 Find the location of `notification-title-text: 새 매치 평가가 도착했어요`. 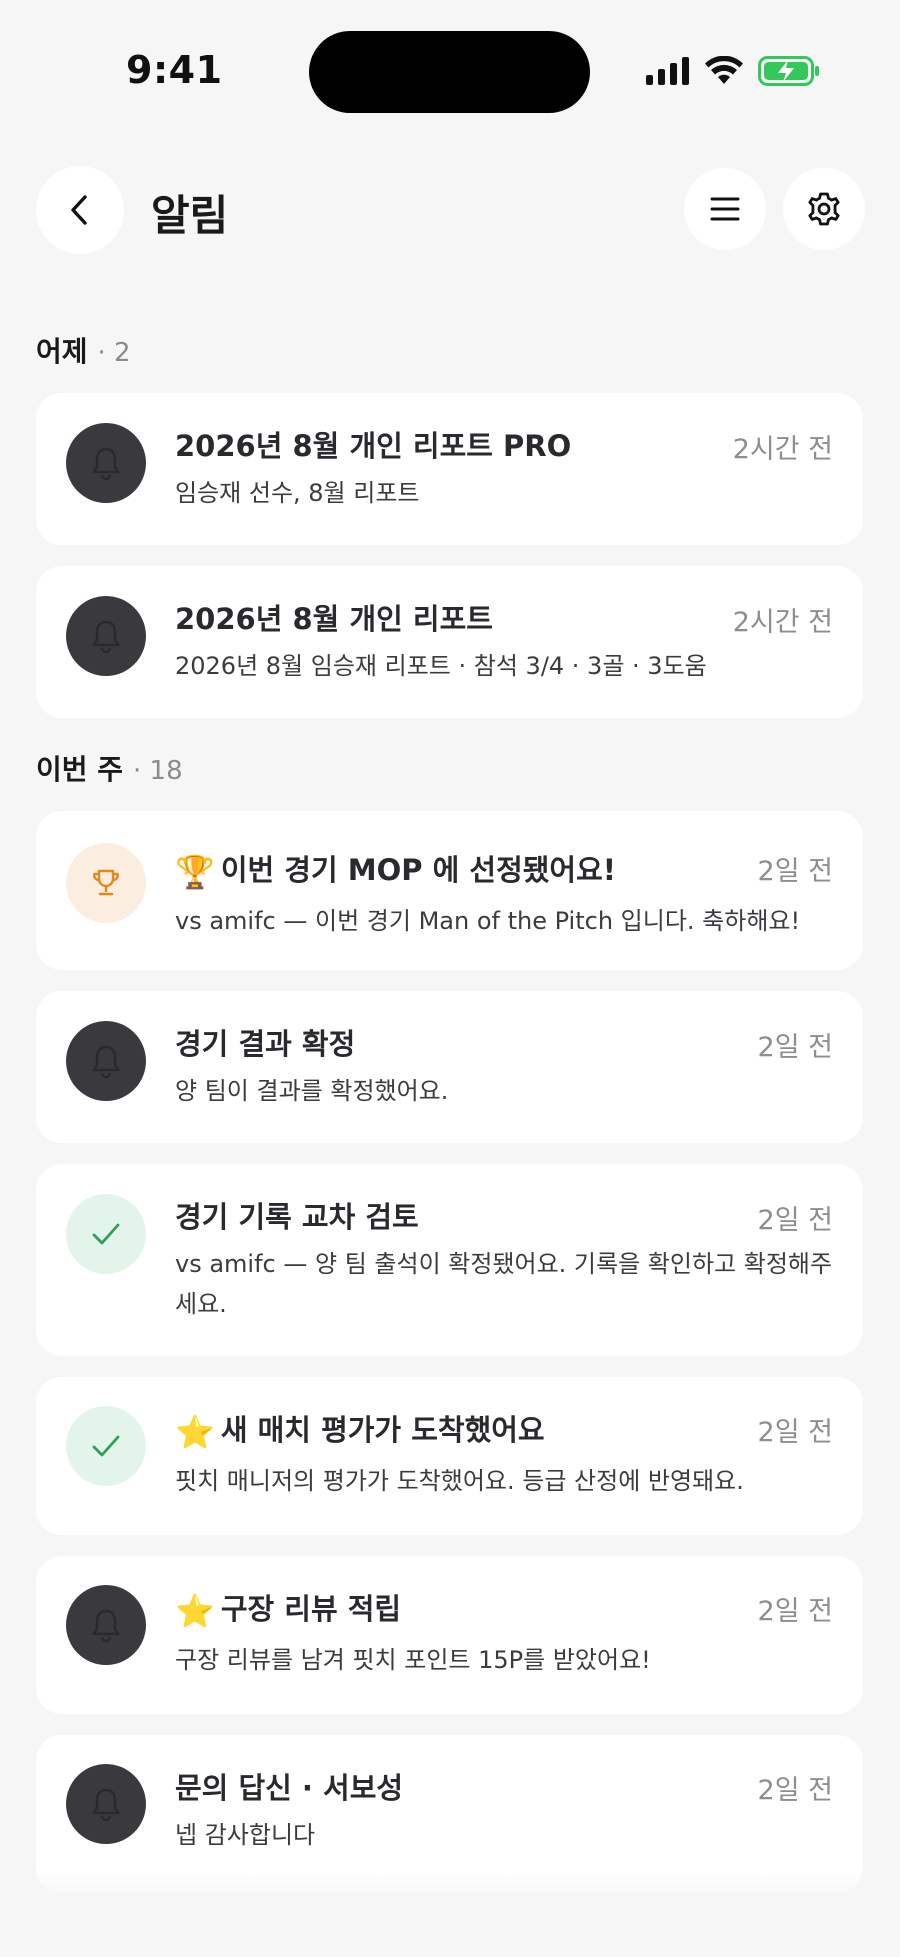

notification-title-text: 새 매치 평가가 도착했어요 is located at coordinates (382, 1430).